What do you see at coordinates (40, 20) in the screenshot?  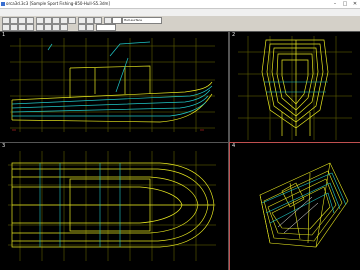 I see `cut-icon` at bounding box center [40, 20].